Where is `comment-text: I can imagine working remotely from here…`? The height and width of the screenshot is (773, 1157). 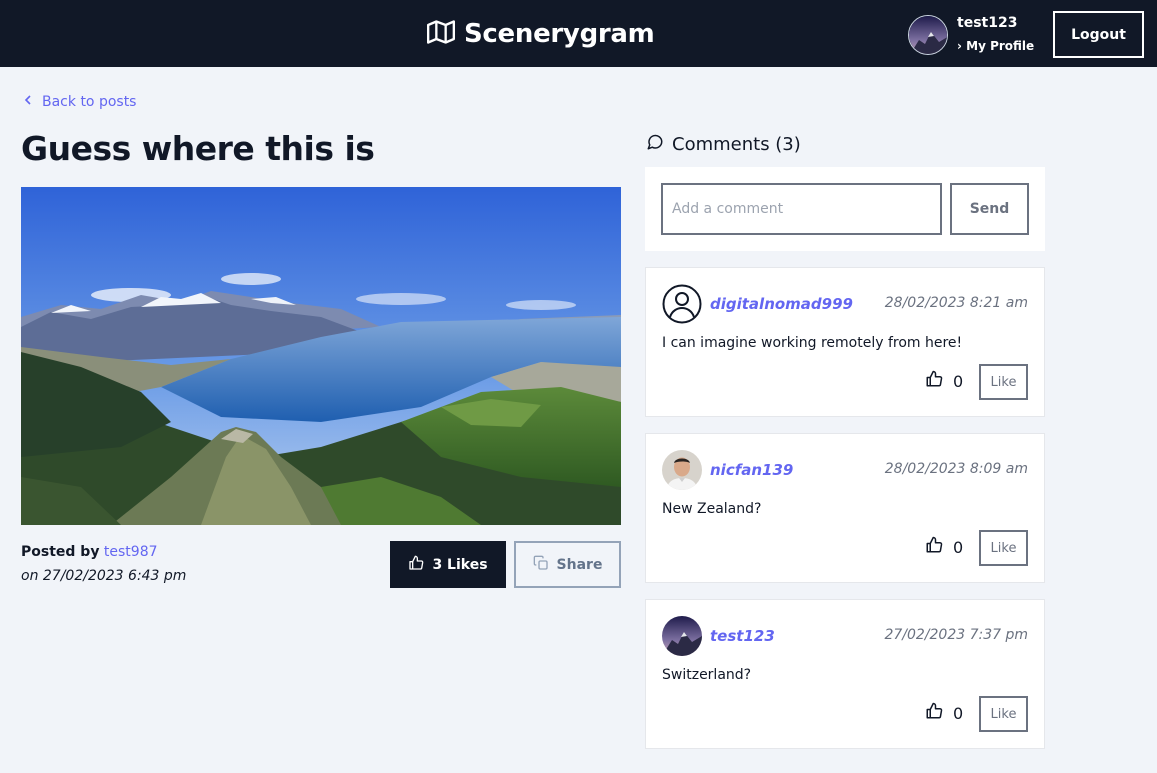
comment-text: I can imagine working remotely from here… is located at coordinates (812, 343).